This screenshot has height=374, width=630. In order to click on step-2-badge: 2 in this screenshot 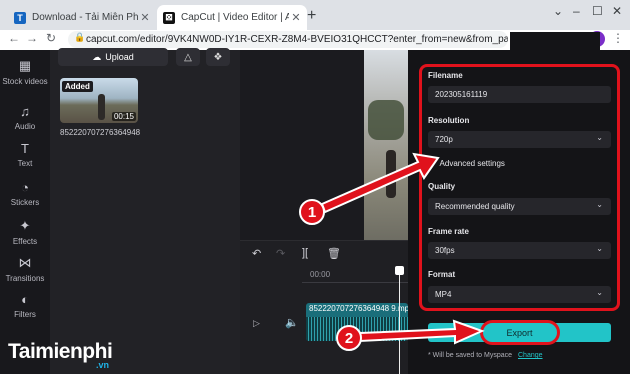, I will do `click(349, 338)`.